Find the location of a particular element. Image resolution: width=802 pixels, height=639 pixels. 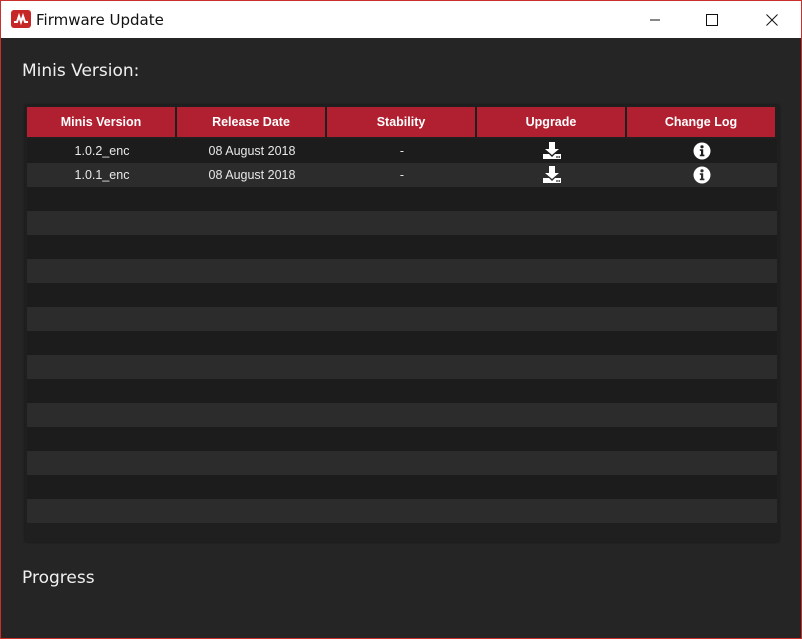

title-bar: Firmware Update is located at coordinates (401, 19).